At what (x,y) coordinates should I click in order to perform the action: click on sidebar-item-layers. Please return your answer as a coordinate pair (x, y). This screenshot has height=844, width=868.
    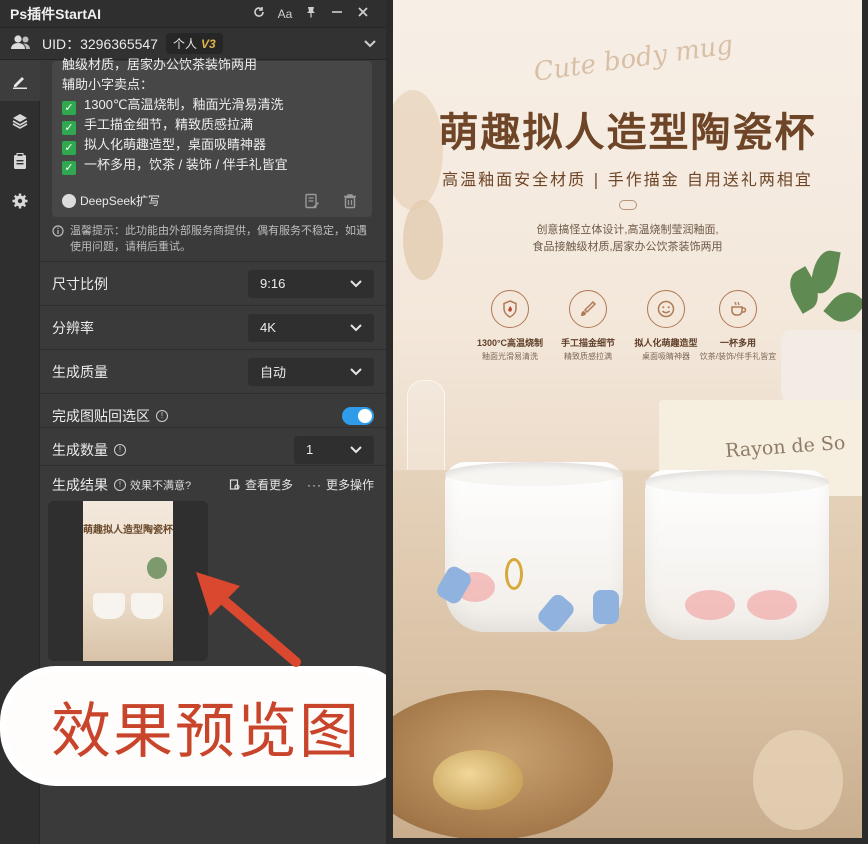
    Looking at the image, I should click on (20, 121).